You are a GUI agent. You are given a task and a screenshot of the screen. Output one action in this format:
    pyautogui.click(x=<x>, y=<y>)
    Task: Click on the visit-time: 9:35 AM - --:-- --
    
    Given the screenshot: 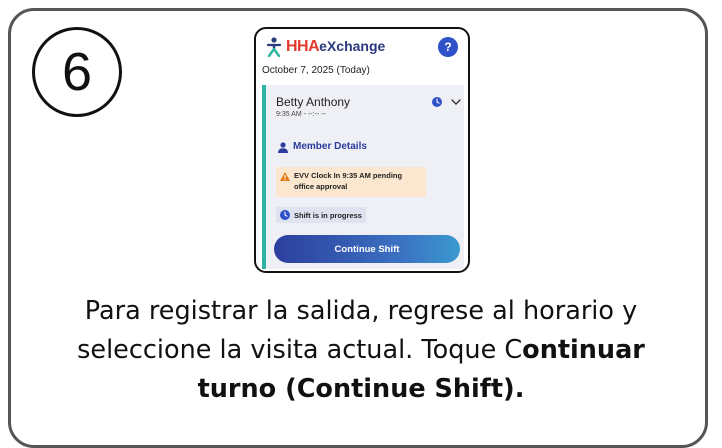 What is the action you would take?
    pyautogui.click(x=301, y=114)
    